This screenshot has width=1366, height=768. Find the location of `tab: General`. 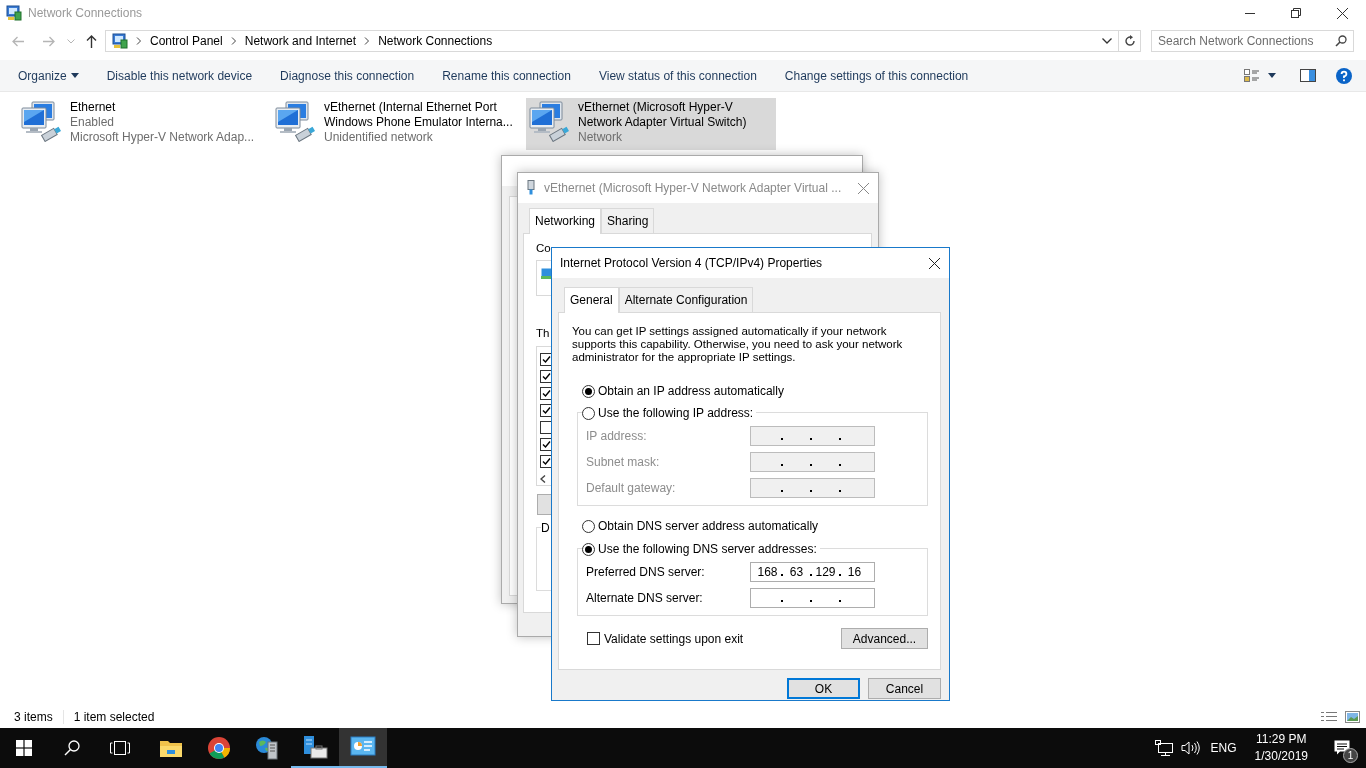

tab: General is located at coordinates (591, 300).